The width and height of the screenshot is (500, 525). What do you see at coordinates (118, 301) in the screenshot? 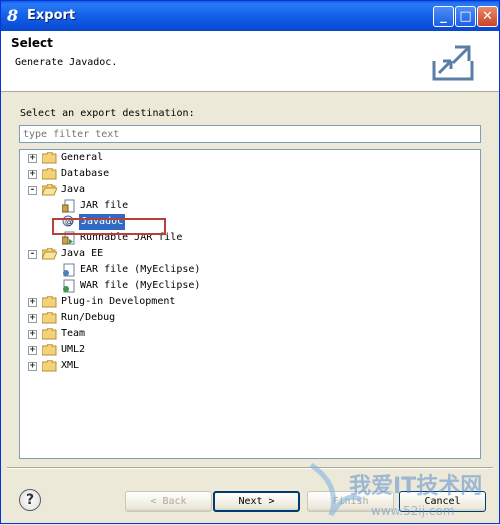
I see `tree-item-label: Plug-in Development` at bounding box center [118, 301].